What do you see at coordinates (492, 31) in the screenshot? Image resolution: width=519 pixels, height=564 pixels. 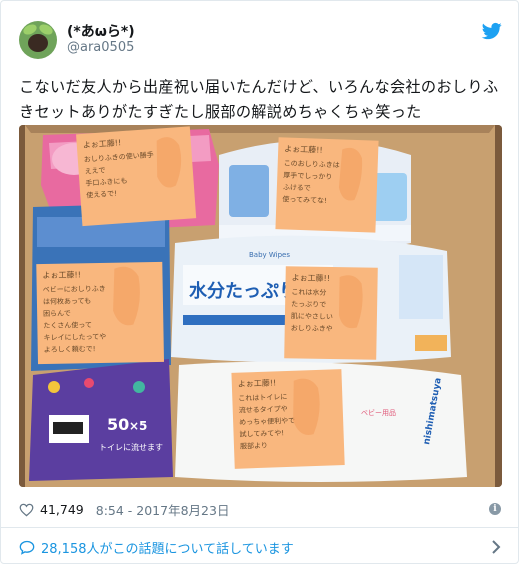 I see `twitter-bird-icon` at bounding box center [492, 31].